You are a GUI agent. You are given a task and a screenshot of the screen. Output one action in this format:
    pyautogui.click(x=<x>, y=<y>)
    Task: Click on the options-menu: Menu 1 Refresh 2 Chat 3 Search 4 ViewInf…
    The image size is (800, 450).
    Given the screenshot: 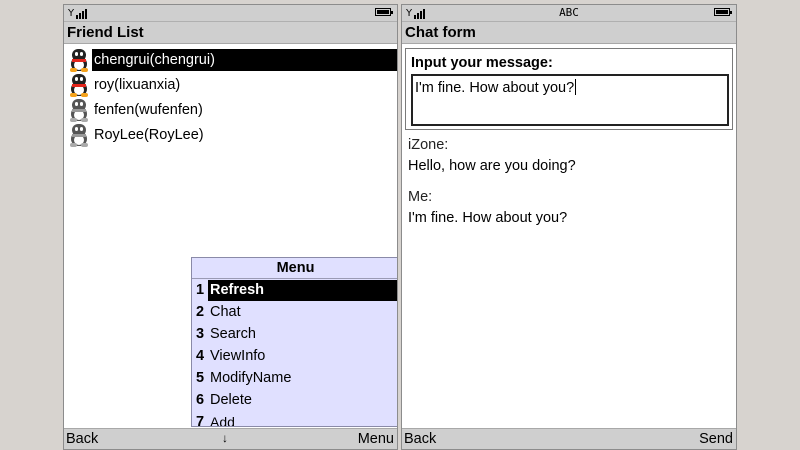 What is the action you would take?
    pyautogui.click(x=294, y=342)
    